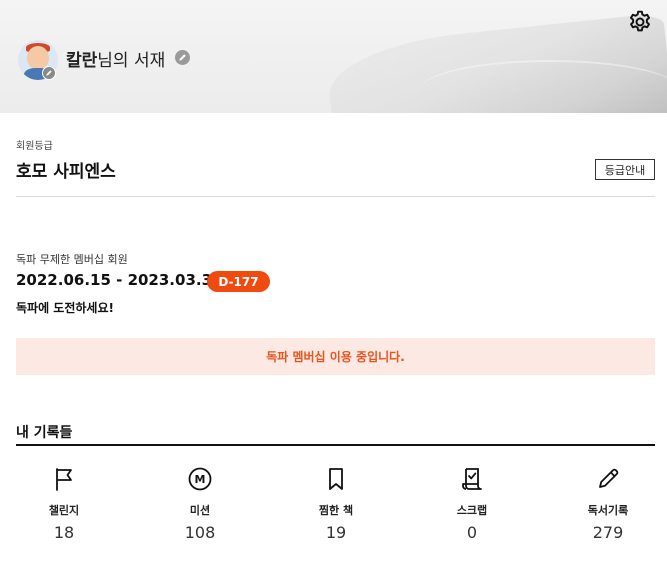 Image resolution: width=667 pixels, height=562 pixels. Describe the element at coordinates (49, 73) in the screenshot. I see `avatar-edit-pencil-icon` at that location.